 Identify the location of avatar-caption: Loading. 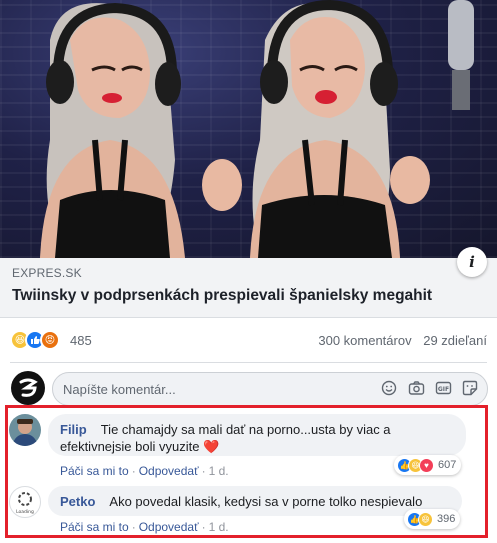
(25, 512).